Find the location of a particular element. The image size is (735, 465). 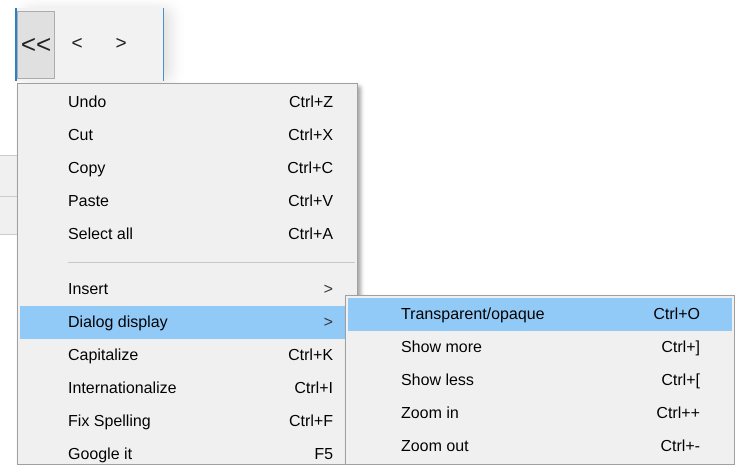

menu-item: Copy Ctrl+C is located at coordinates (187, 168).